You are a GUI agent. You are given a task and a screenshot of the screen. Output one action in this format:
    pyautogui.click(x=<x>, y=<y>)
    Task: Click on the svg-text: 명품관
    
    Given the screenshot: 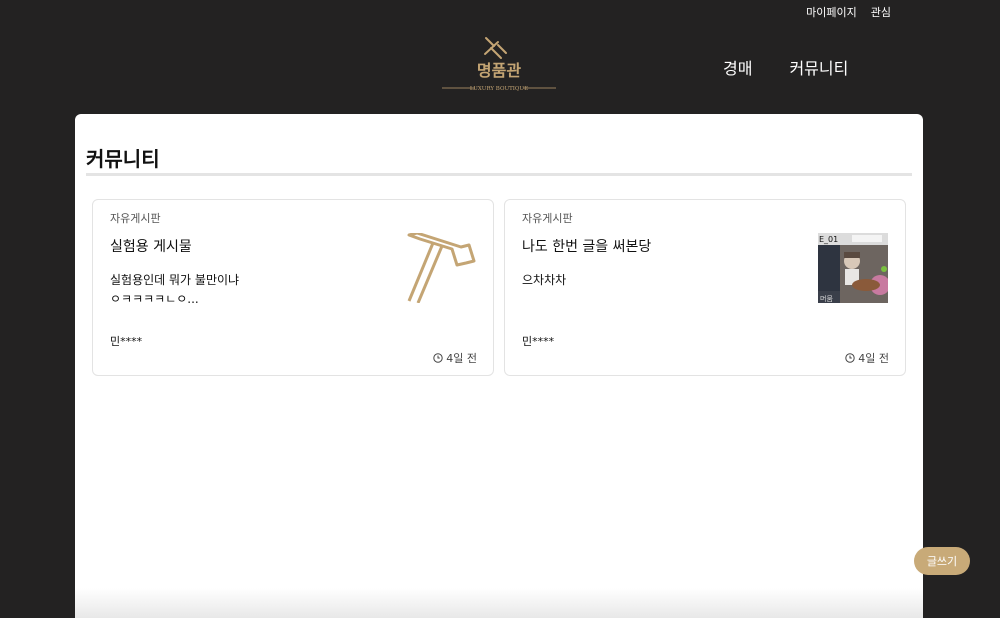 What is the action you would take?
    pyautogui.click(x=499, y=70)
    